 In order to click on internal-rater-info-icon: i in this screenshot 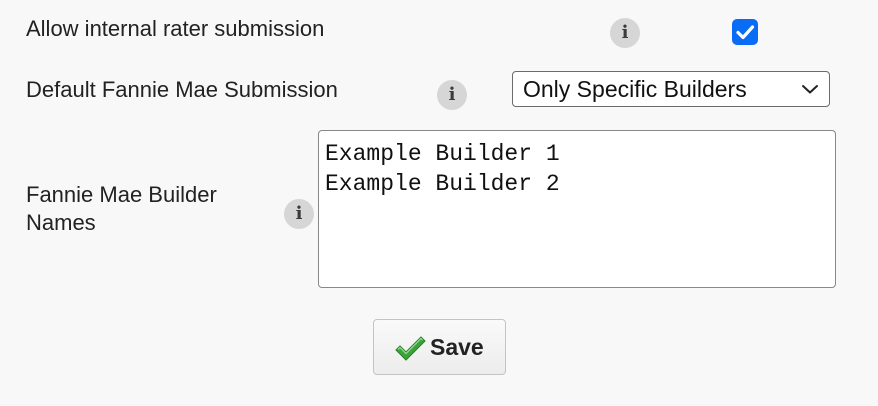, I will do `click(625, 33)`.